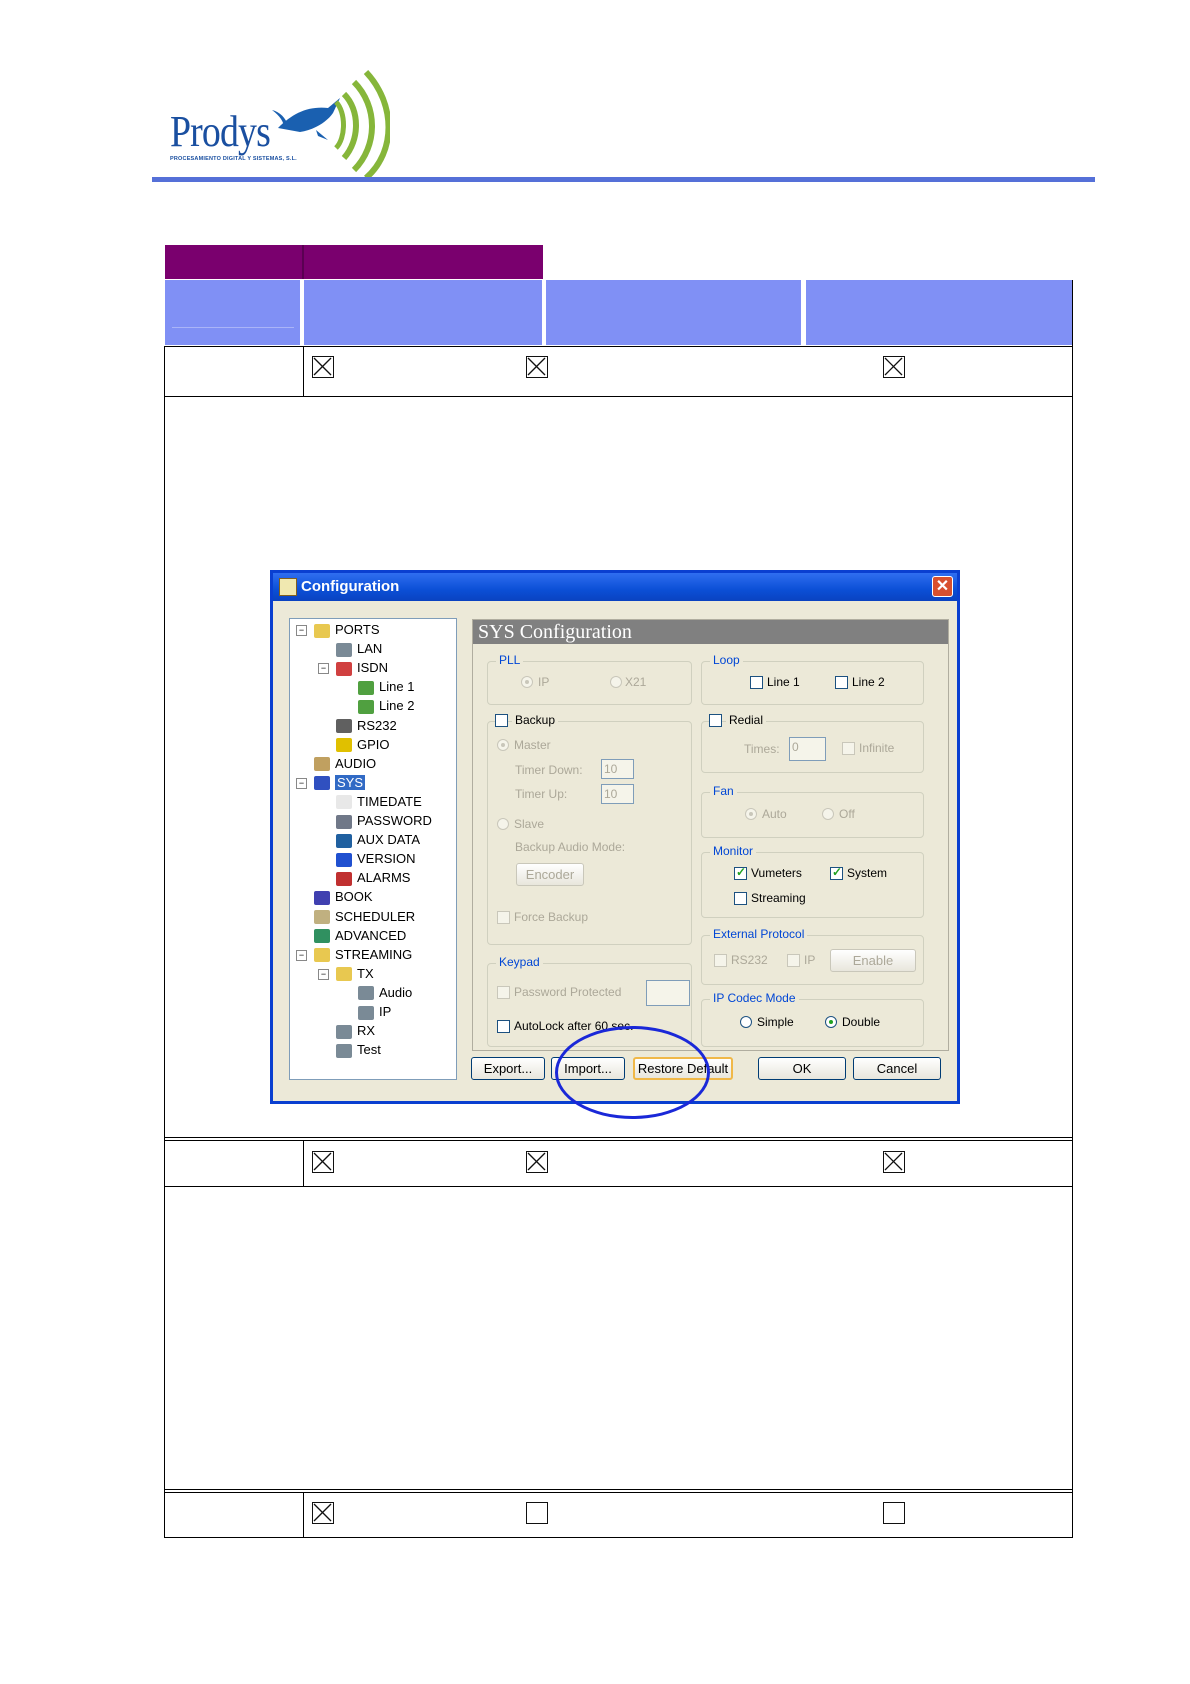 The height and width of the screenshot is (1684, 1190). What do you see at coordinates (347, 630) in the screenshot?
I see `tree-item-ports: PORTS` at bounding box center [347, 630].